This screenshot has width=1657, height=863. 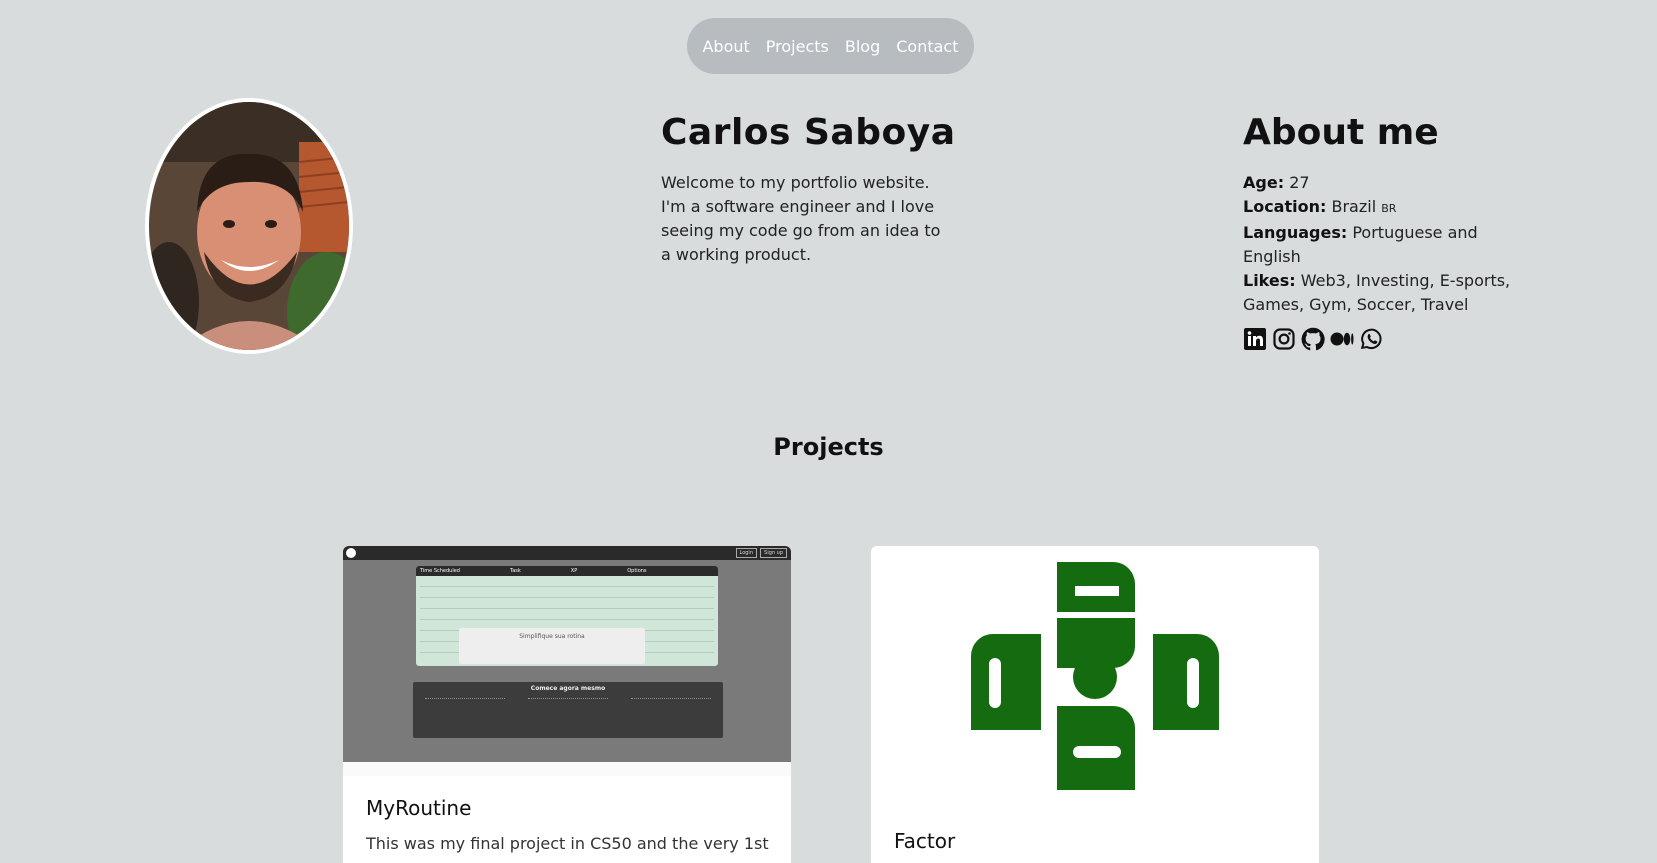 I want to click on instagram-icon, so click(x=1284, y=339).